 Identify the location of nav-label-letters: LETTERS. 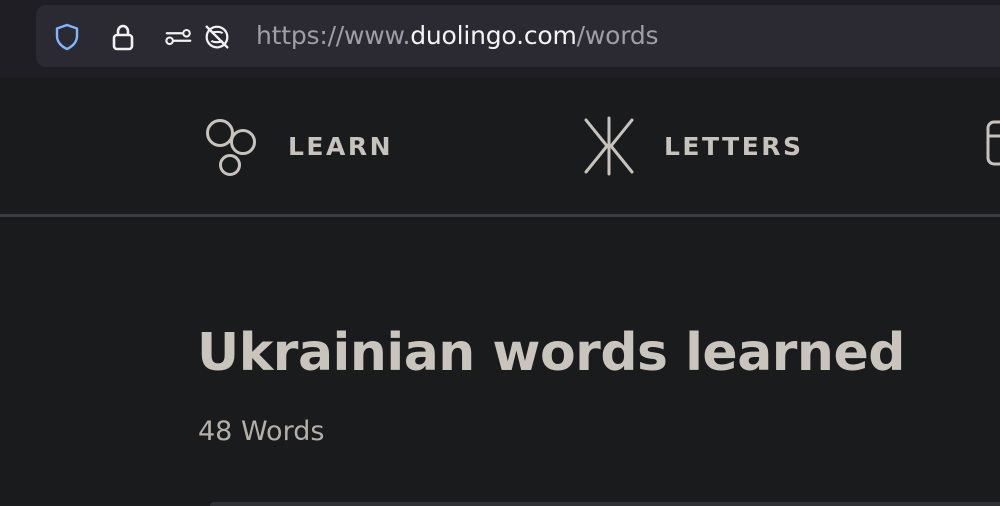
(734, 146).